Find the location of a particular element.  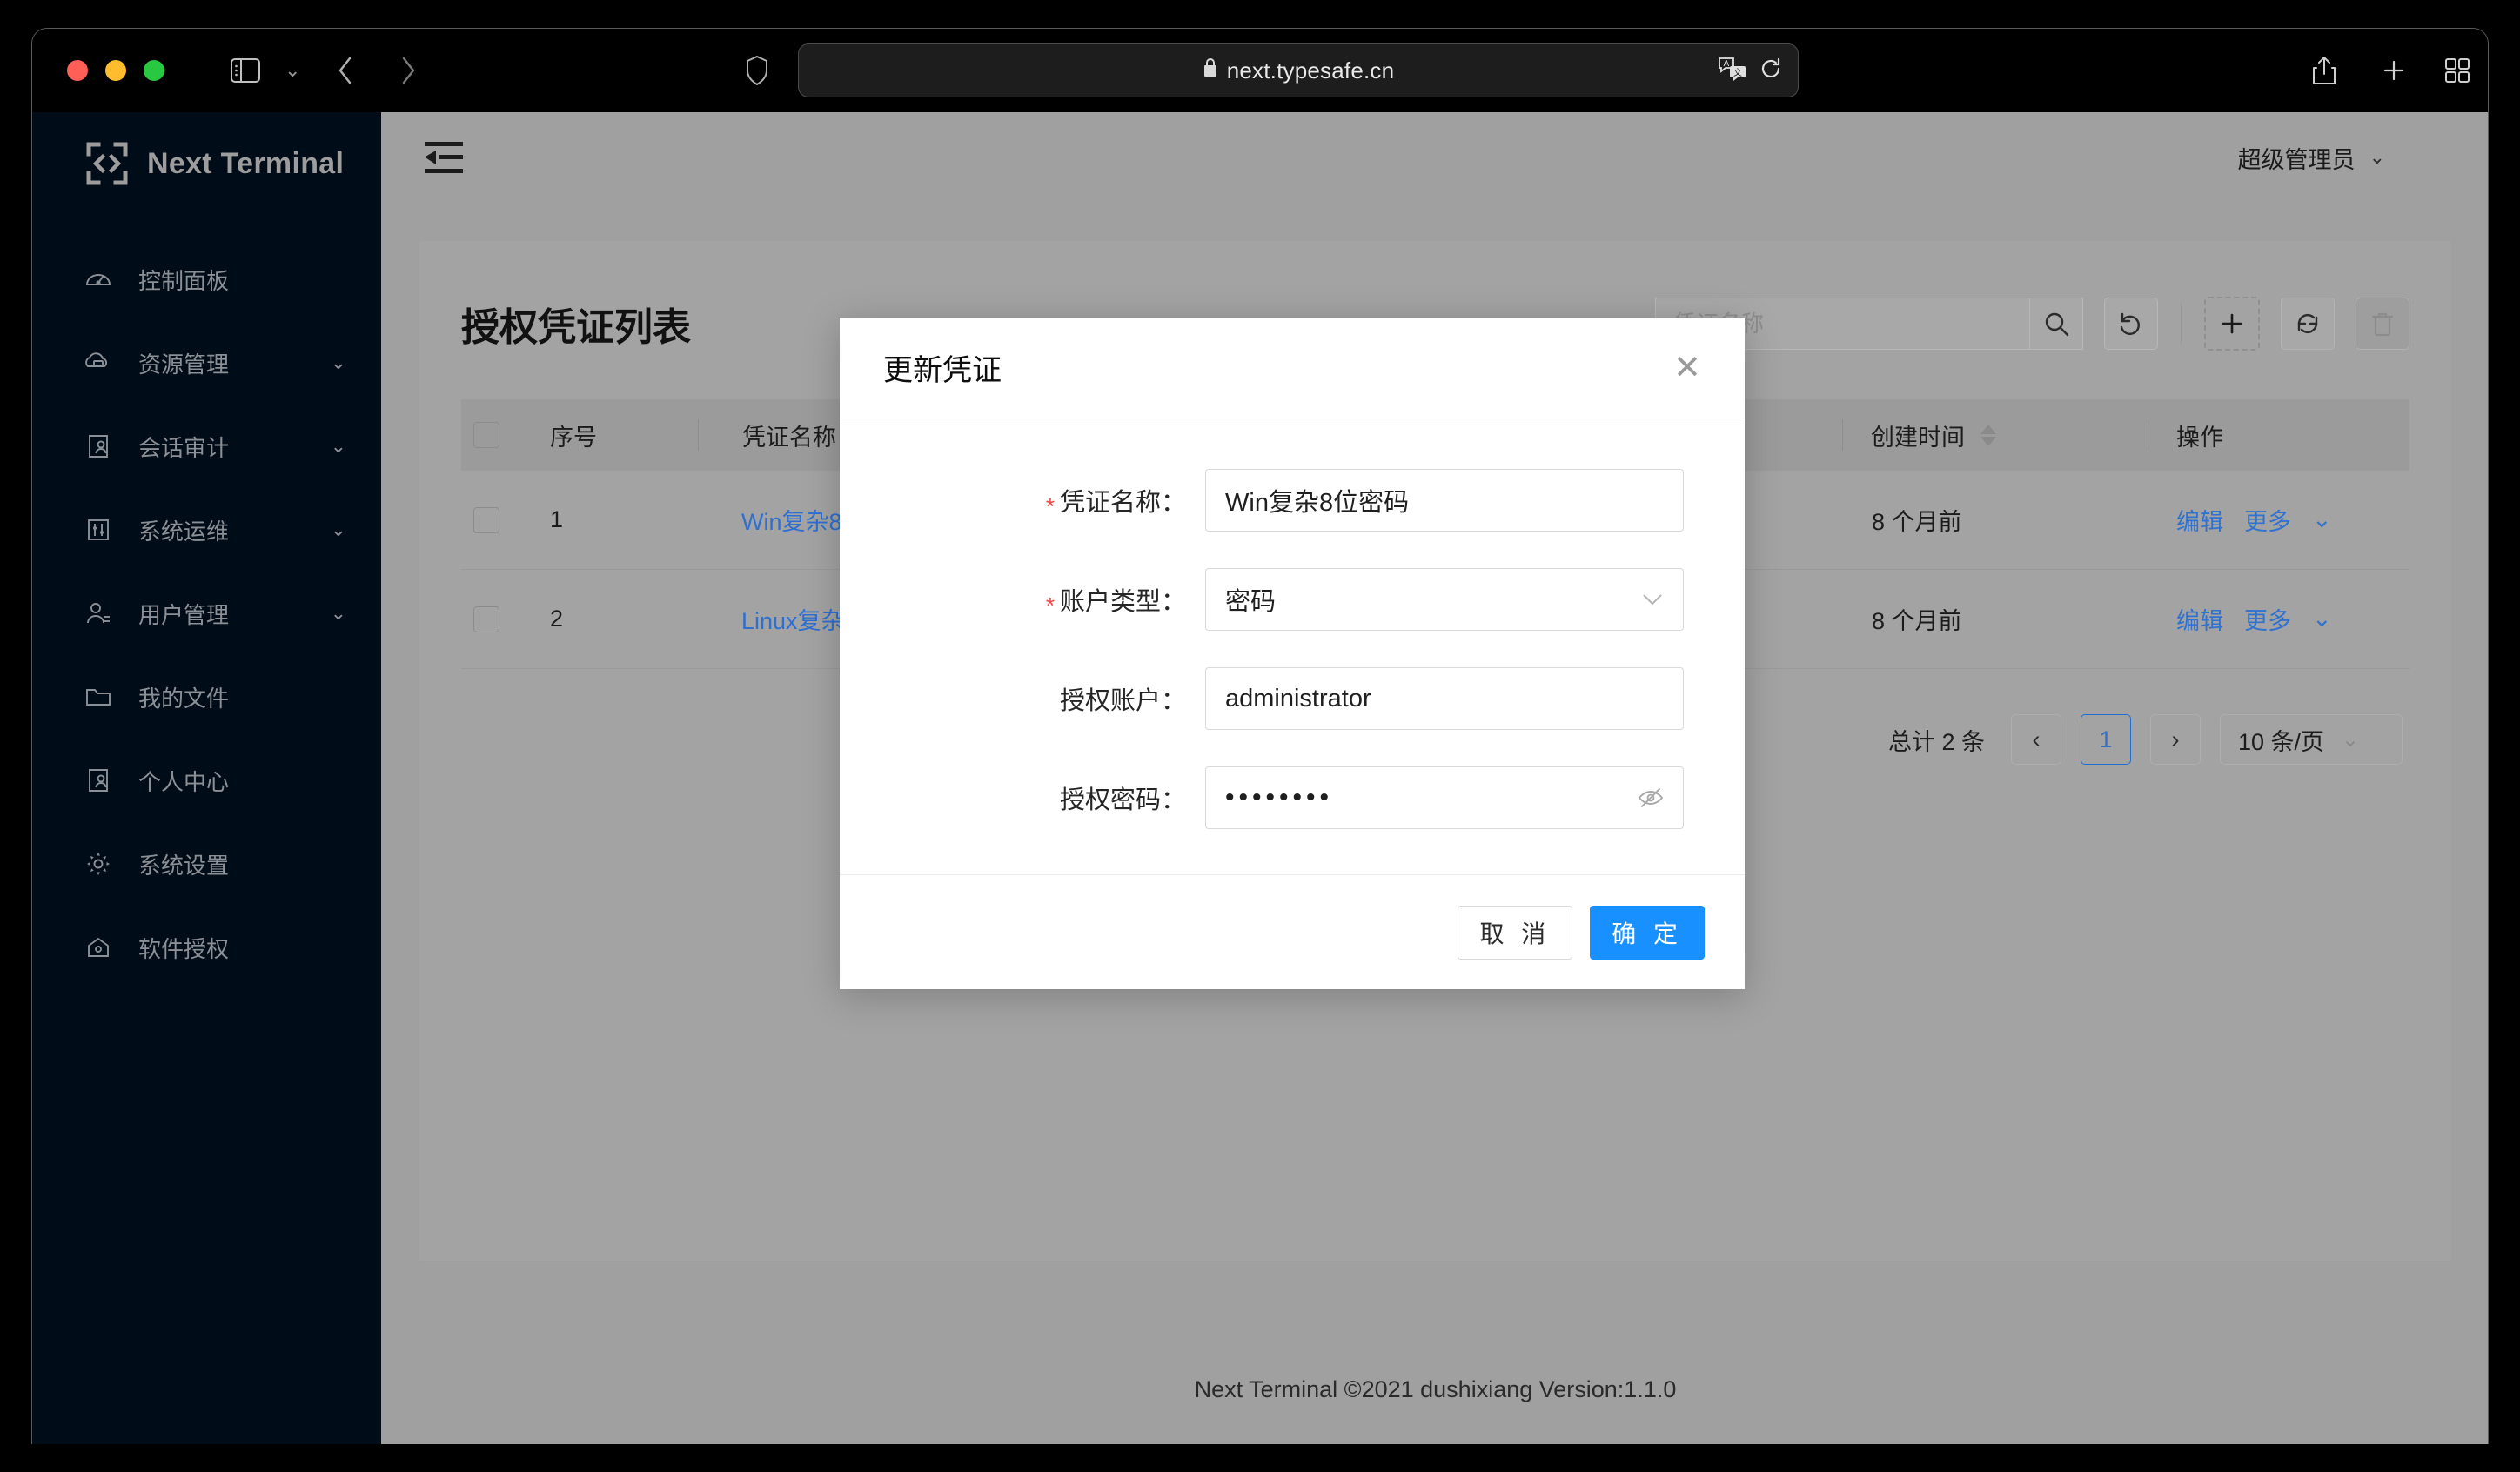

confirm-button: 确 定 is located at coordinates (1647, 932).